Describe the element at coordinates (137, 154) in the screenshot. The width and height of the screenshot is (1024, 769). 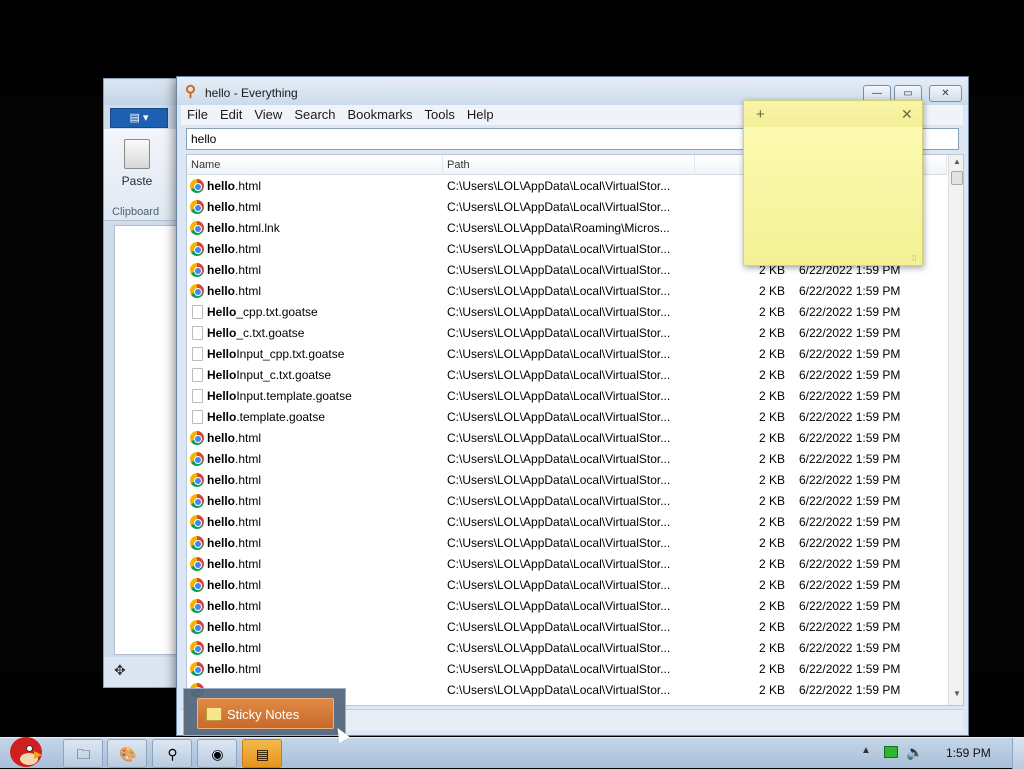
I see `paste-icon` at that location.